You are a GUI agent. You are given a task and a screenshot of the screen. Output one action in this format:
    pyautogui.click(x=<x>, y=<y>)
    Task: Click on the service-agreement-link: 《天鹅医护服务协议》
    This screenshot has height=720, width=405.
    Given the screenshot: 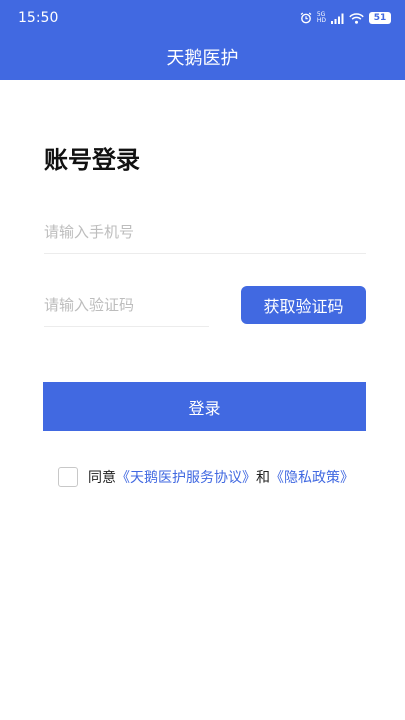 What is the action you would take?
    pyautogui.click(x=186, y=477)
    